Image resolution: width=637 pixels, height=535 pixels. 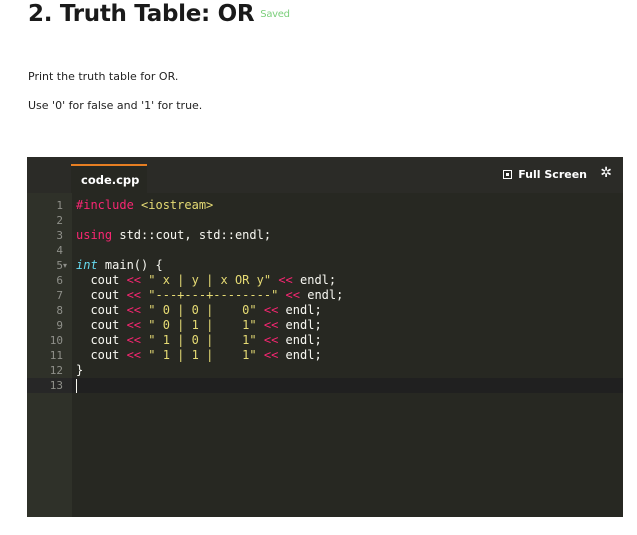 What do you see at coordinates (325, 175) in the screenshot?
I see `editor-toolbar: code.cpp Full Screen ✲` at bounding box center [325, 175].